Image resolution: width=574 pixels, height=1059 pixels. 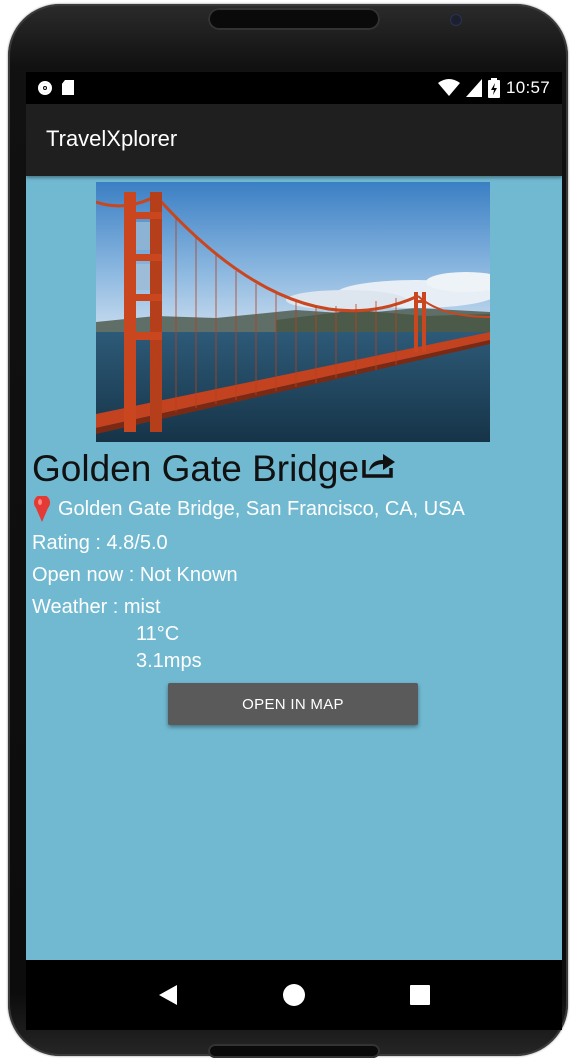 I want to click on record-dot-icon, so click(x=45, y=87).